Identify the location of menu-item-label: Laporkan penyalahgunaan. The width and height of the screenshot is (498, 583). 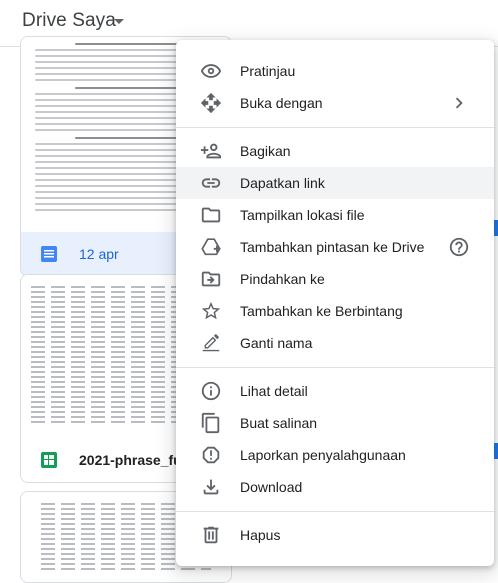
(323, 455).